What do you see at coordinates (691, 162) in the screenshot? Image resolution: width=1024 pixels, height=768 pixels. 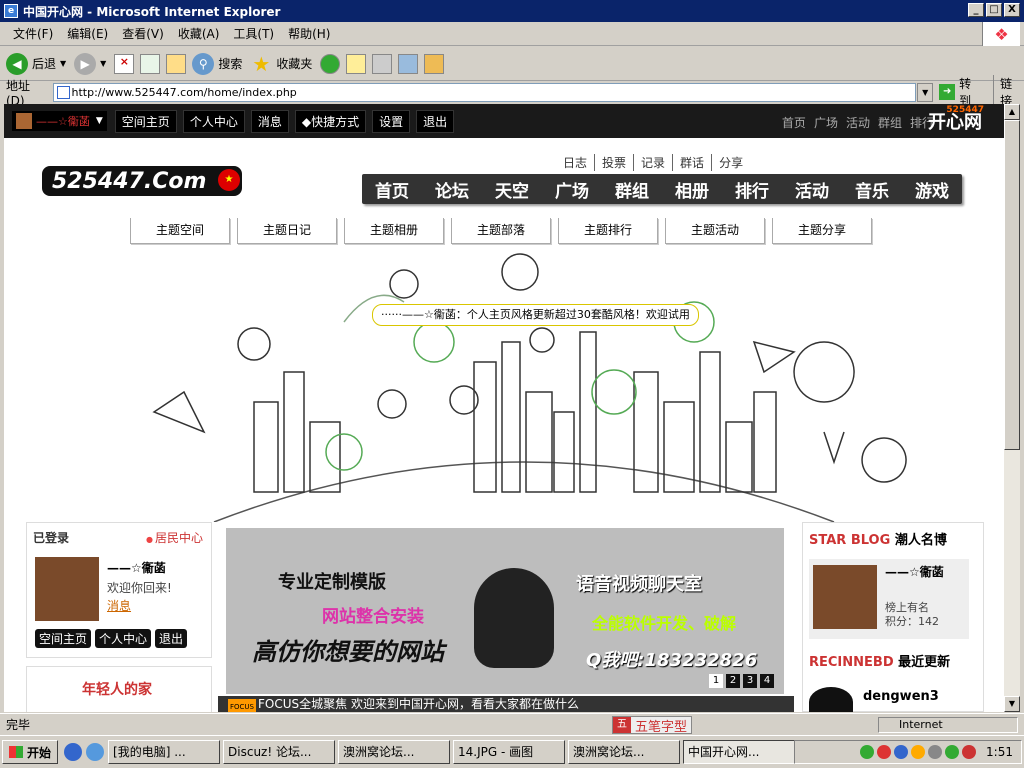 I see `sublink-group-talk: 群话` at bounding box center [691, 162].